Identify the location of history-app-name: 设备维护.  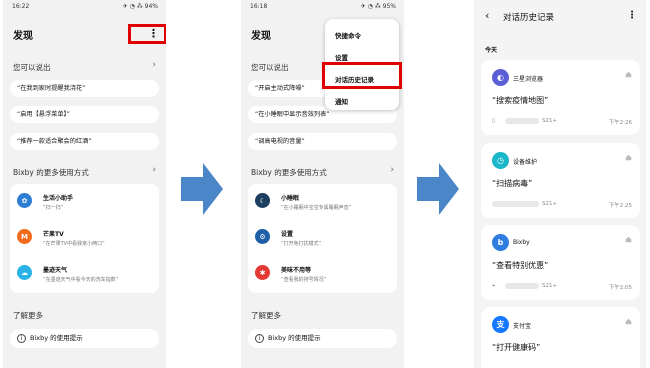
(525, 162).